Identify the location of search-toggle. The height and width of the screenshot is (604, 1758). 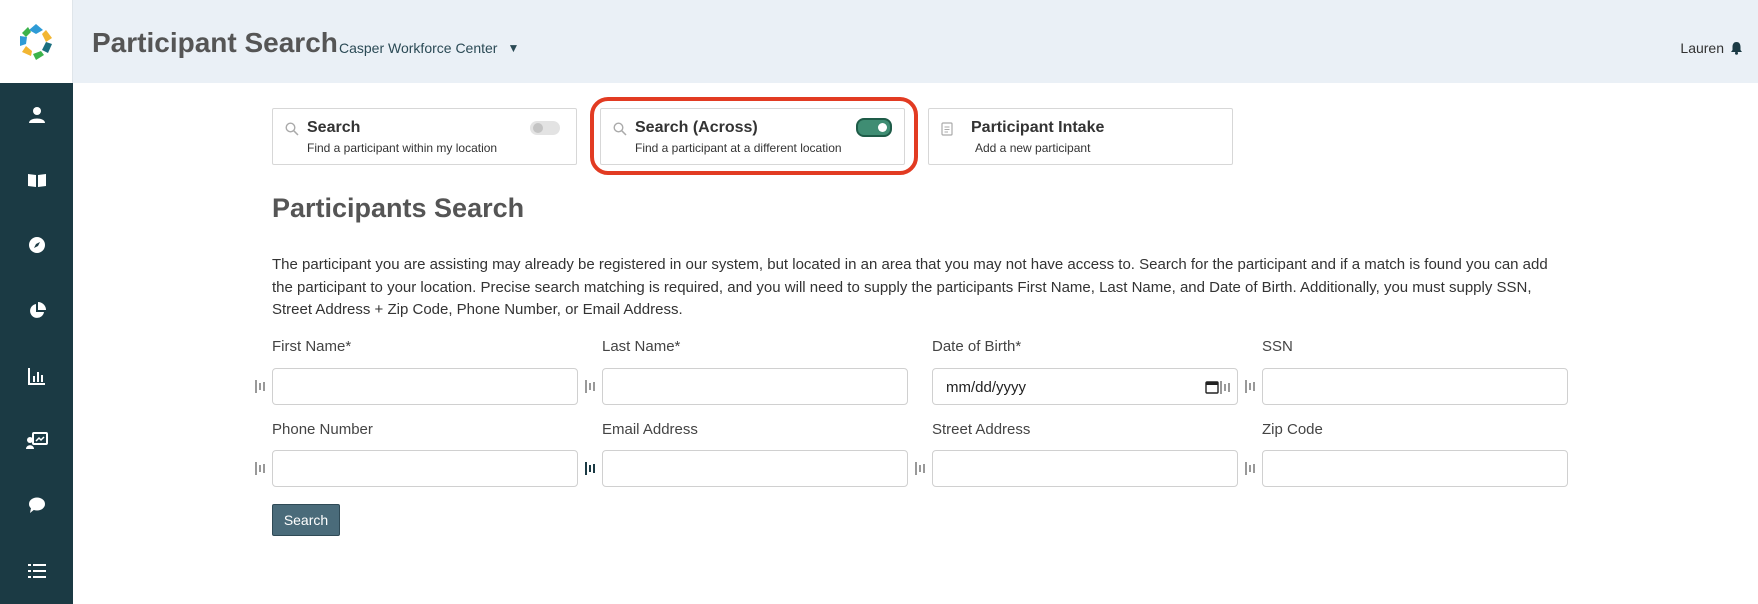
(545, 128).